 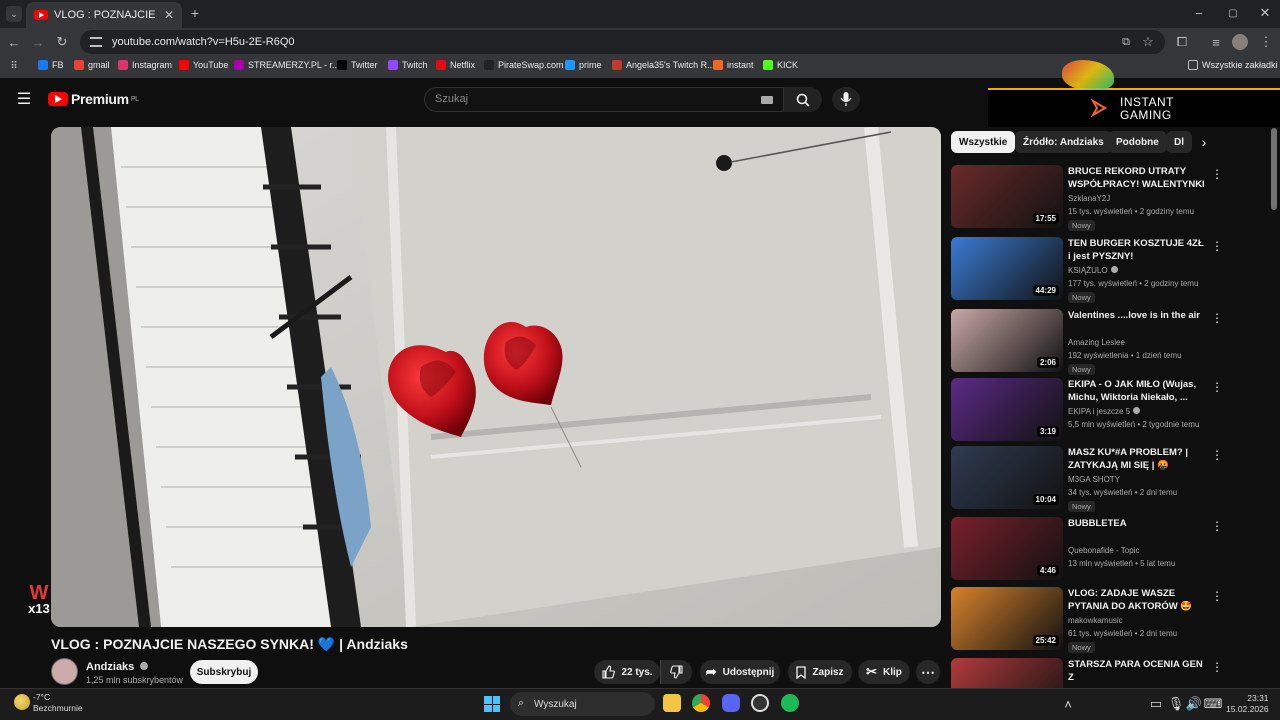 What do you see at coordinates (92, 65) in the screenshot?
I see `bookmark-item: gmail` at bounding box center [92, 65].